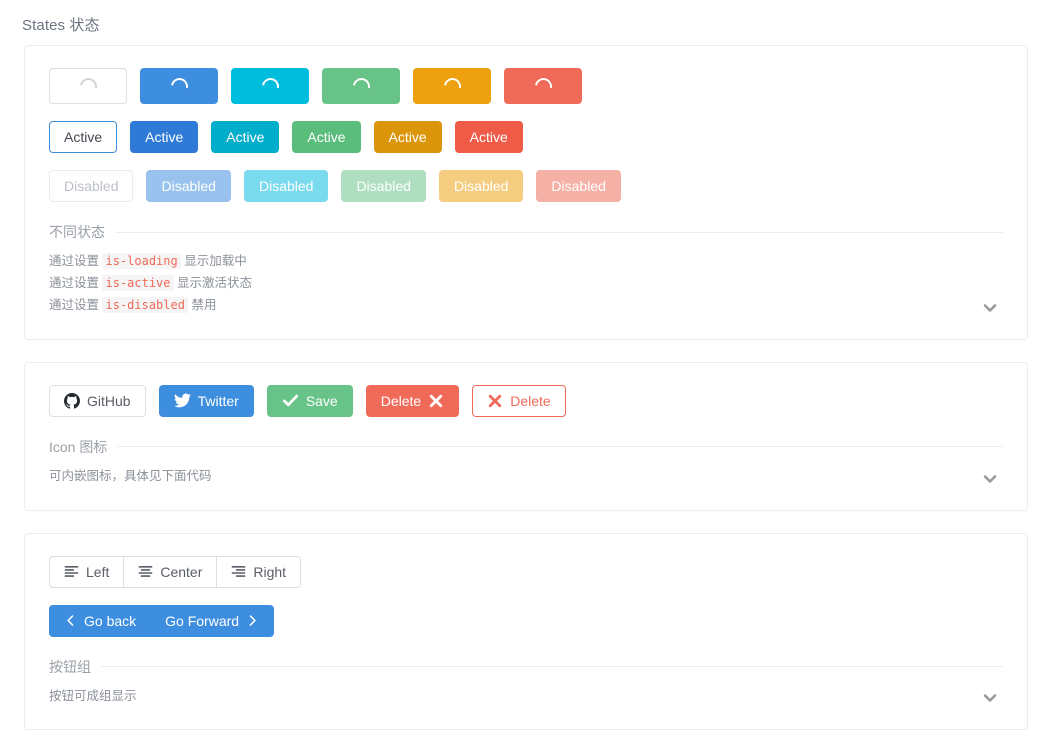 The image size is (1052, 730). I want to click on icon-expand-toggle, so click(990, 479).